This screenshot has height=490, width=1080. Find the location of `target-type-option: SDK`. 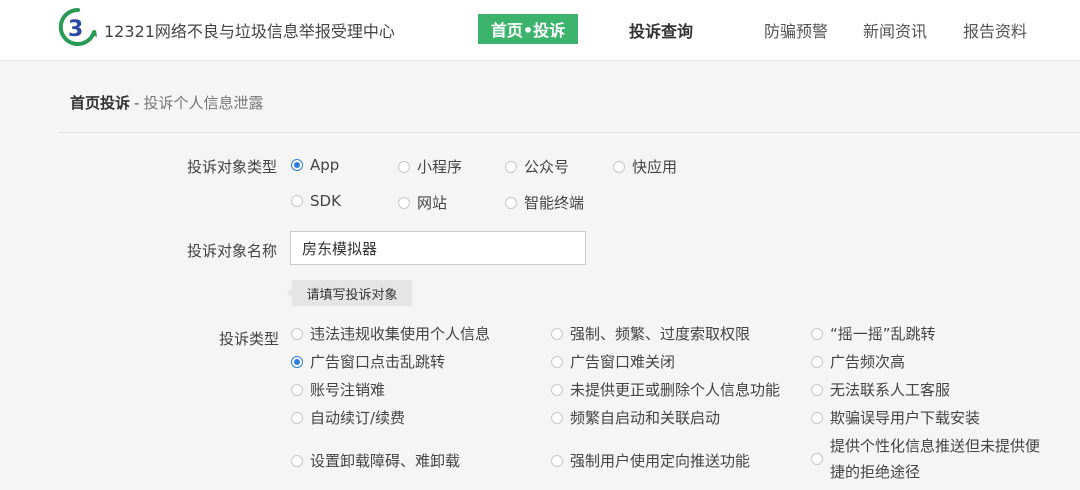

target-type-option: SDK is located at coordinates (316, 201).